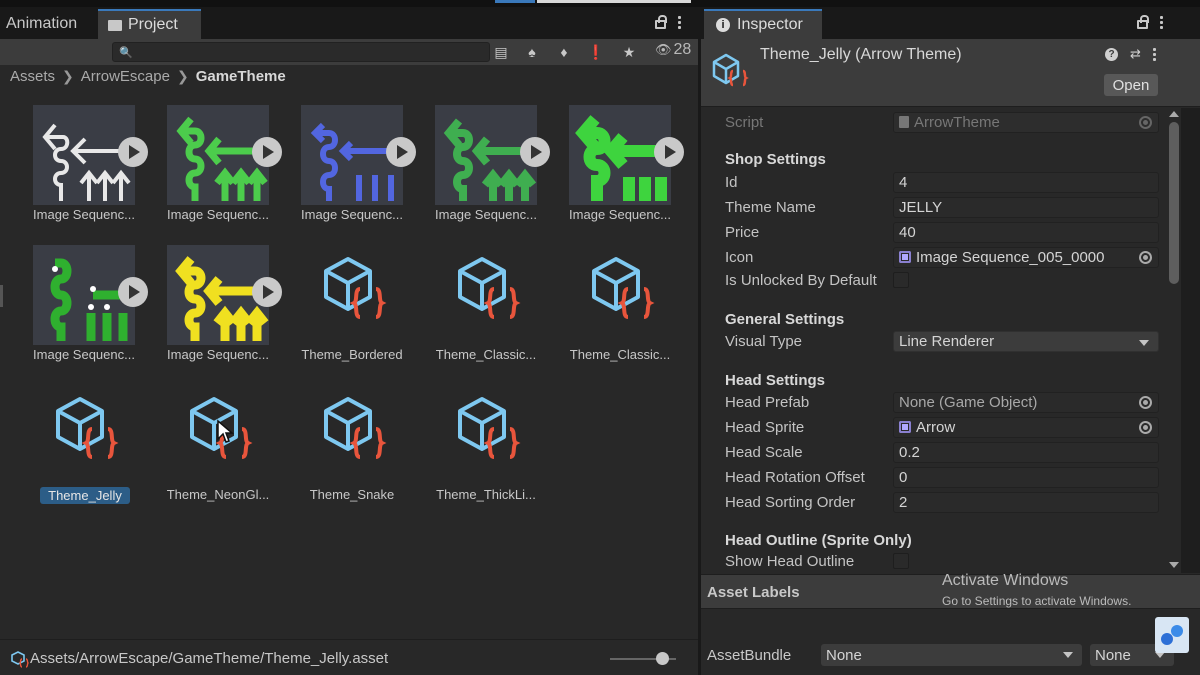 This screenshot has height=675, width=1200. What do you see at coordinates (767, 402) in the screenshot?
I see `head-prefab-label: Head Prefab` at bounding box center [767, 402].